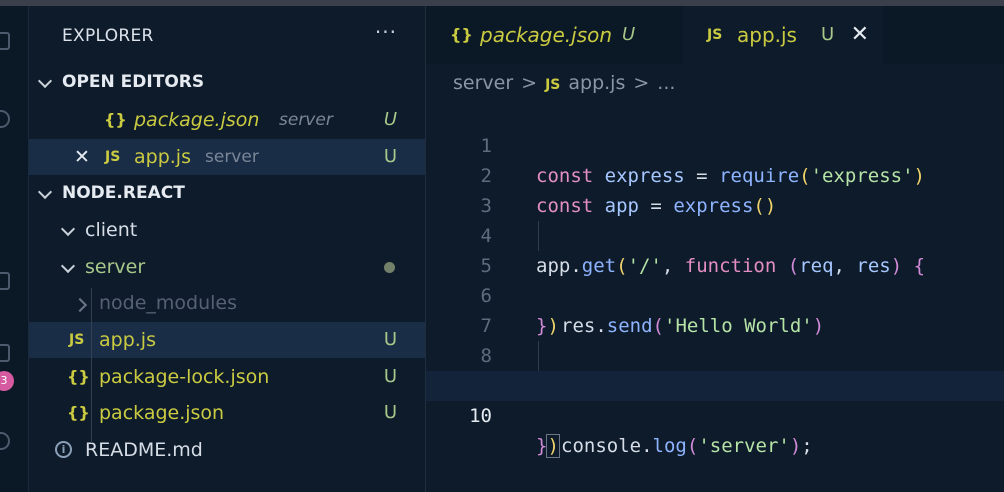 The image size is (1004, 492). I want to click on activity-bar: 3, so click(14, 249).